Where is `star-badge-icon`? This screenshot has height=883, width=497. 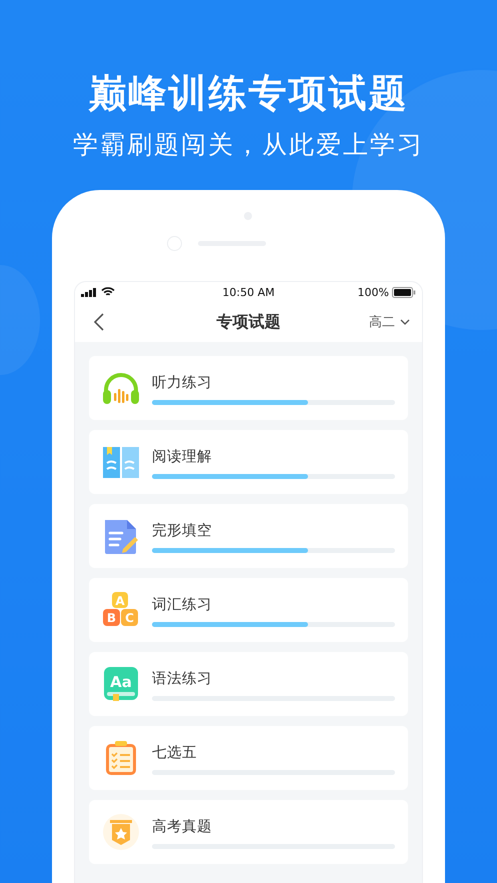
star-badge-icon is located at coordinates (121, 832).